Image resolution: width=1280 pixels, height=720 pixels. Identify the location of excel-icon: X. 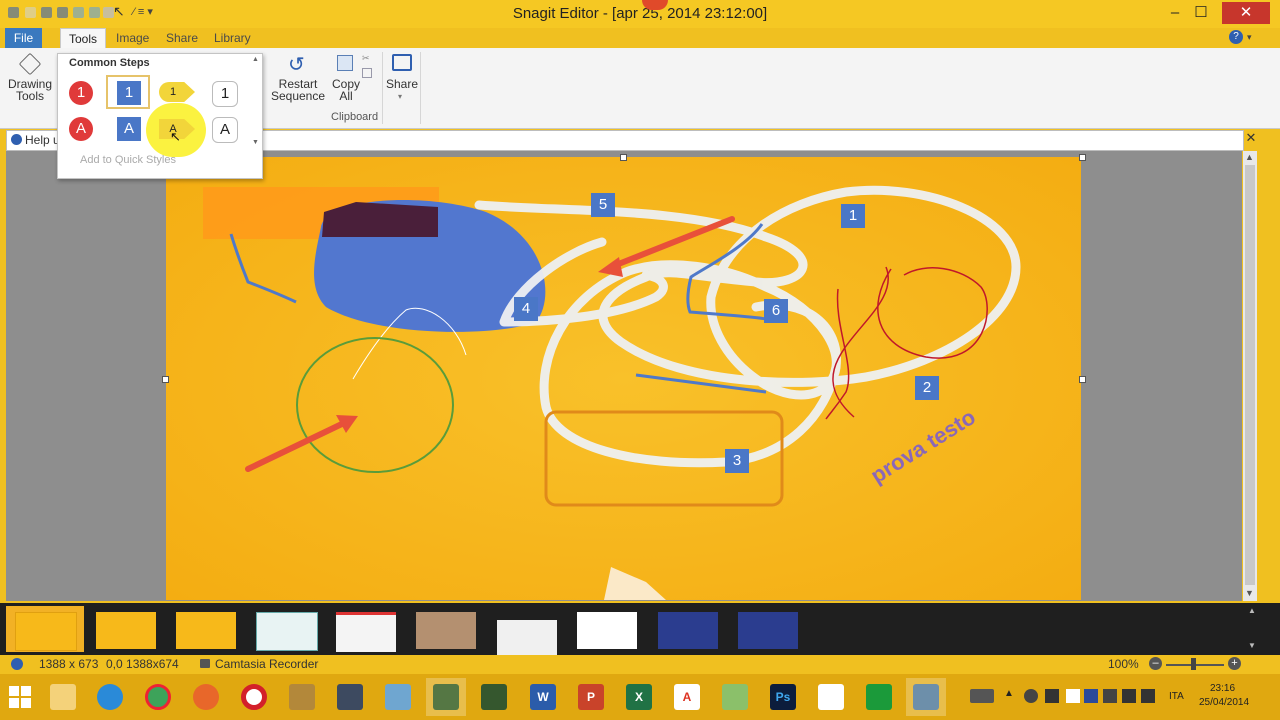
(639, 697).